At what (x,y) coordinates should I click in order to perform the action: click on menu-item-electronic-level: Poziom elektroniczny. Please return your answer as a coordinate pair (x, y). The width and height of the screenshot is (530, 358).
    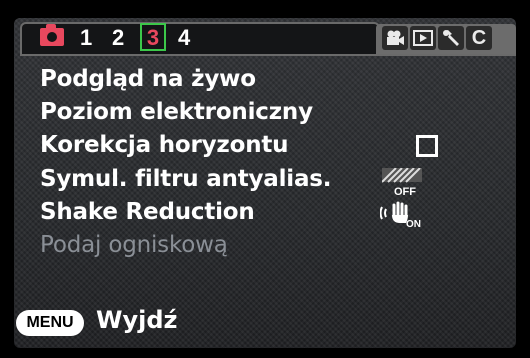
    Looking at the image, I should click on (176, 114).